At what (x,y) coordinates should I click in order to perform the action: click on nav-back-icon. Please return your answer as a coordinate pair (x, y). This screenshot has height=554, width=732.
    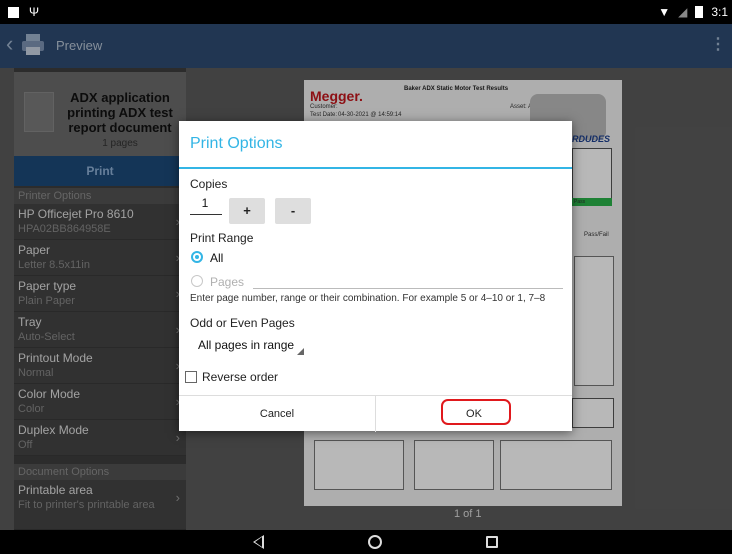
    Looking at the image, I should click on (258, 542).